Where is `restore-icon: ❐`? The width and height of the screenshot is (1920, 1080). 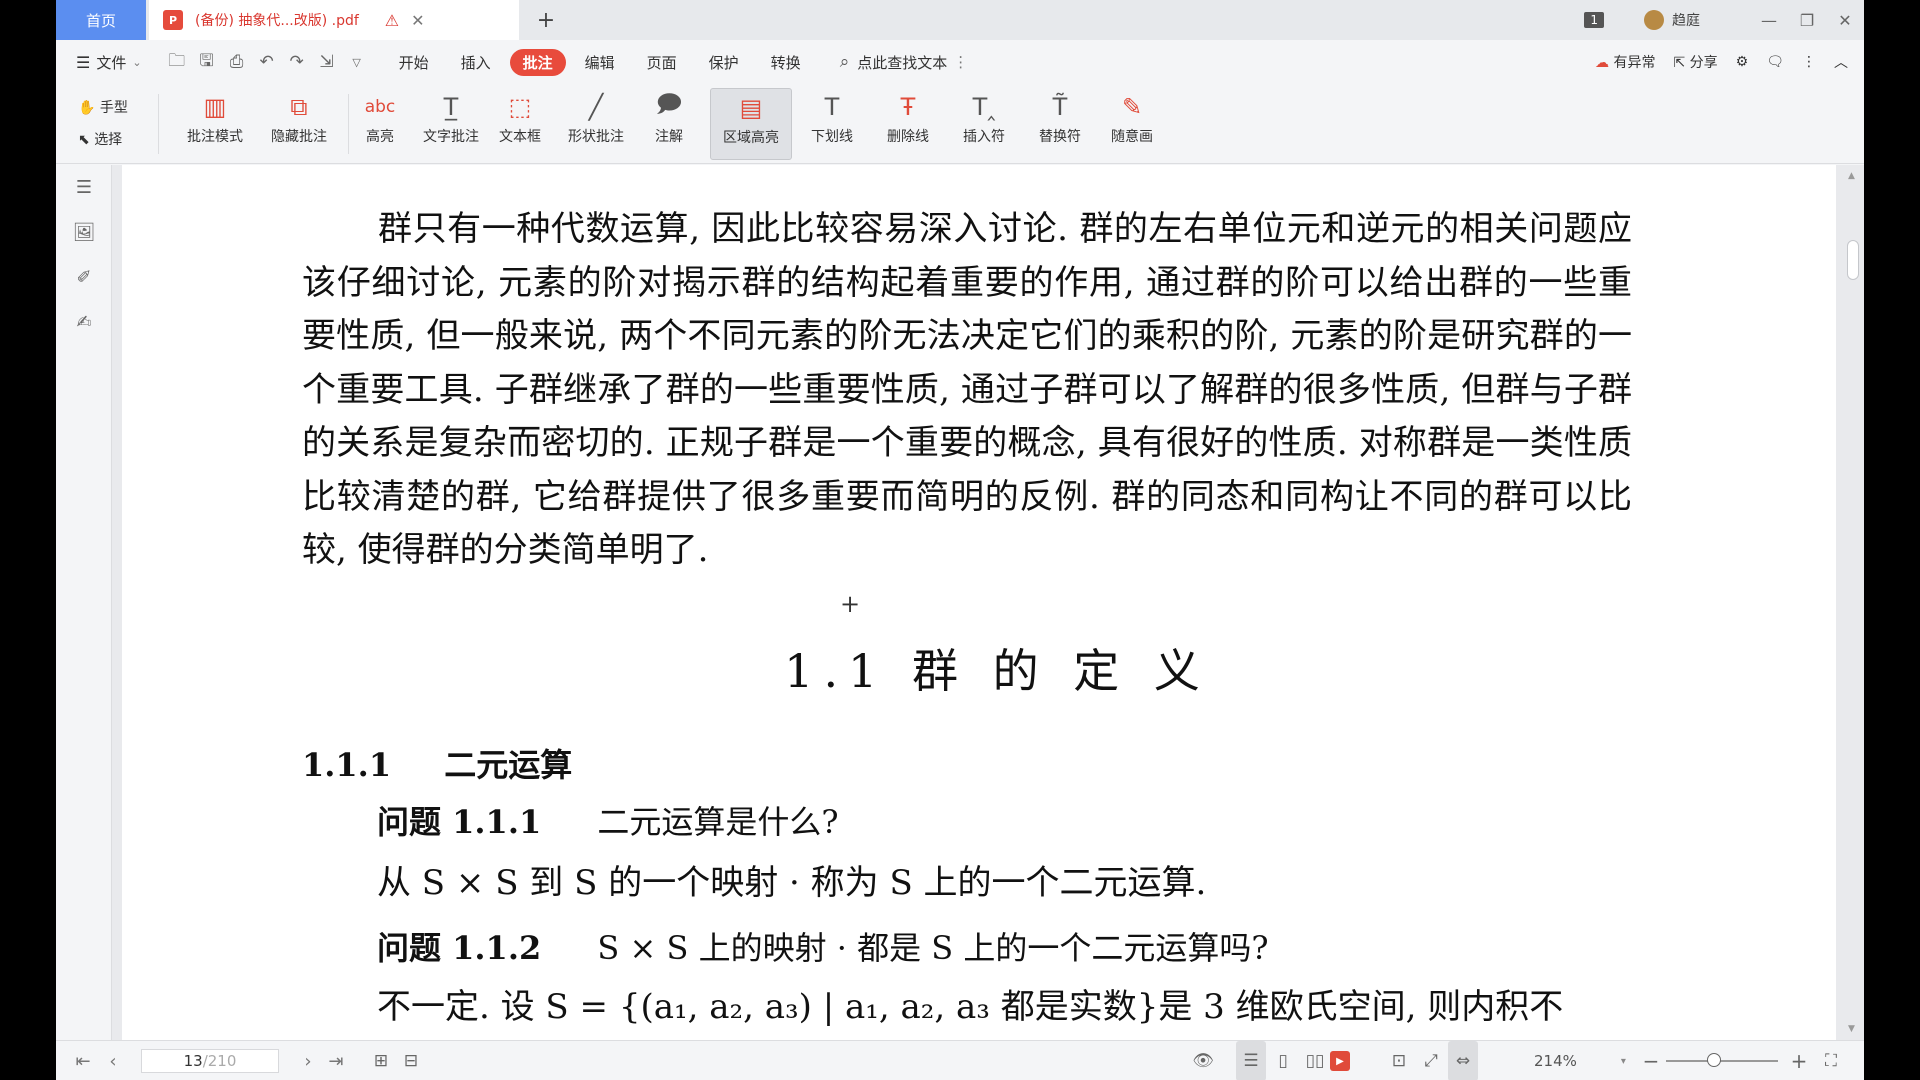
restore-icon: ❐ is located at coordinates (1807, 20).